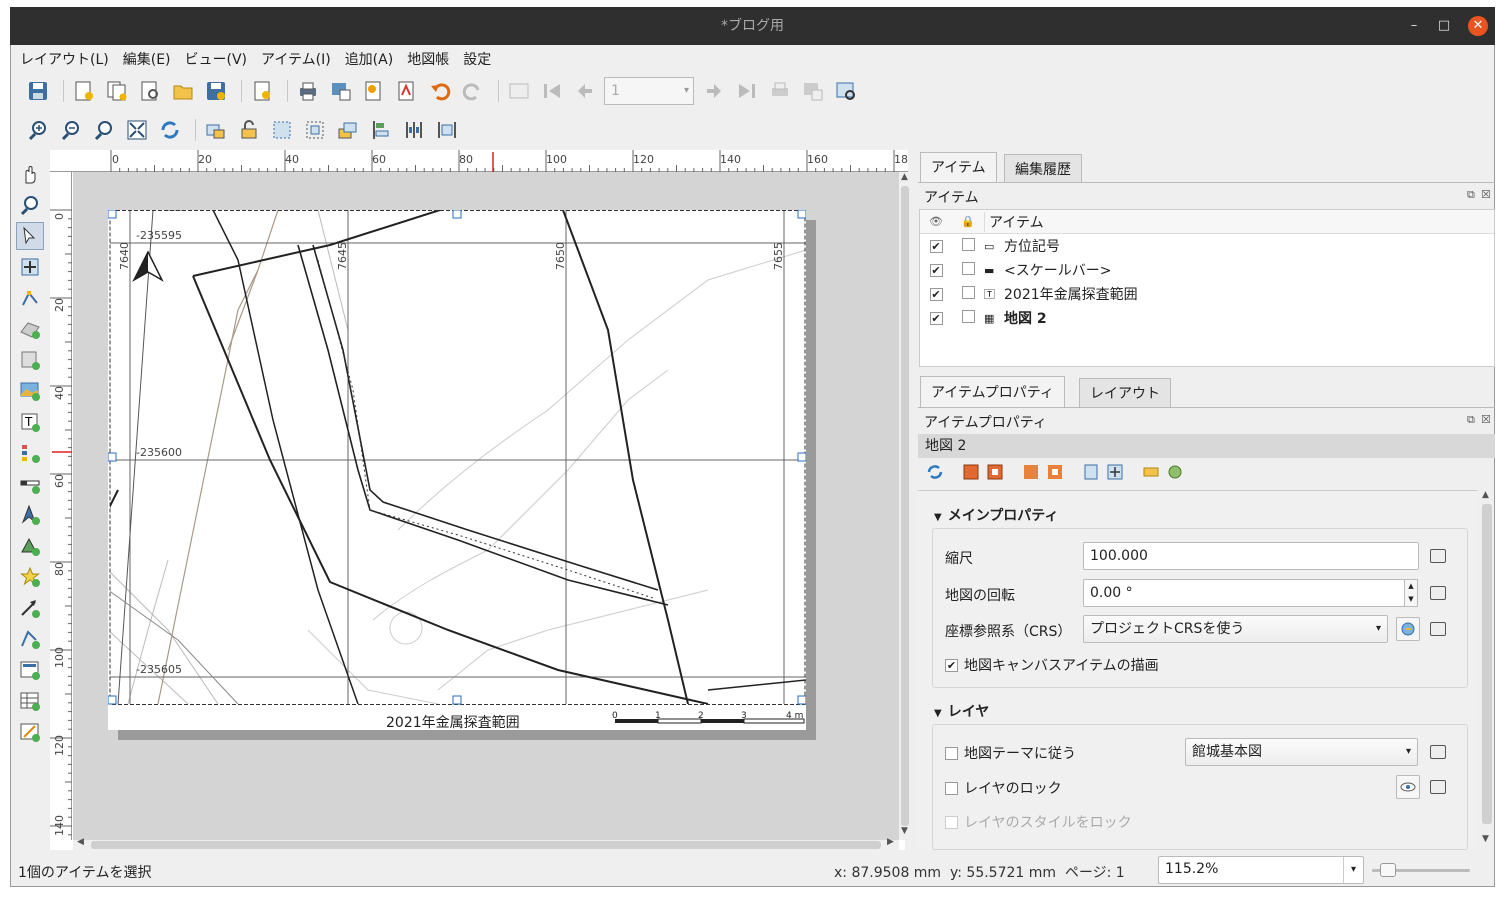 This screenshot has height=897, width=1505. Describe the element at coordinates (348, 130) in the screenshot. I see `raise-items-icon` at that location.